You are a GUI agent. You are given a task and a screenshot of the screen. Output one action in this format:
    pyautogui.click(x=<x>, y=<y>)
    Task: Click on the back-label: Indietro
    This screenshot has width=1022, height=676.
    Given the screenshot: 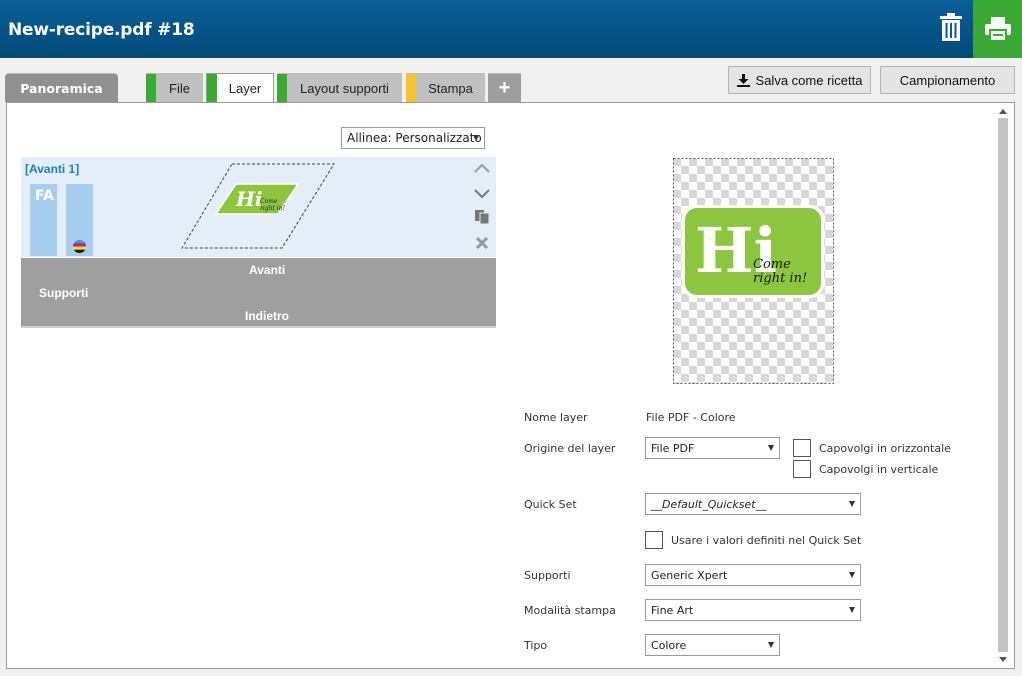 What is the action you would take?
    pyautogui.click(x=267, y=316)
    